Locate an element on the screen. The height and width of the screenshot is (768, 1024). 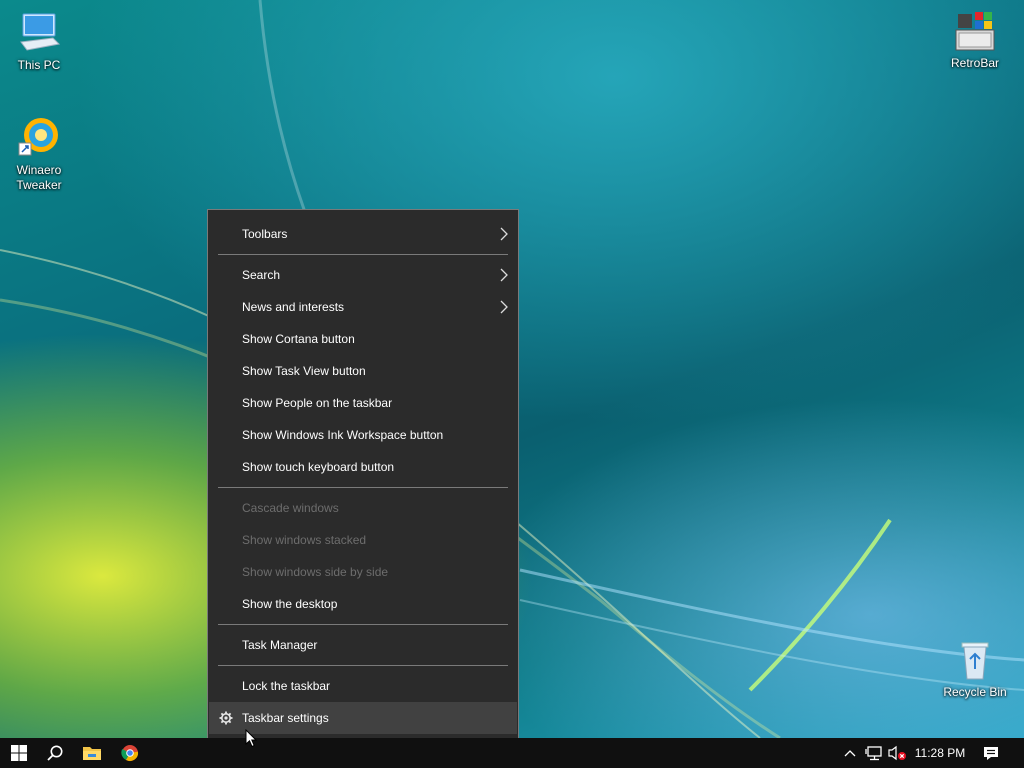
file-explorer-button is located at coordinates (92, 753).